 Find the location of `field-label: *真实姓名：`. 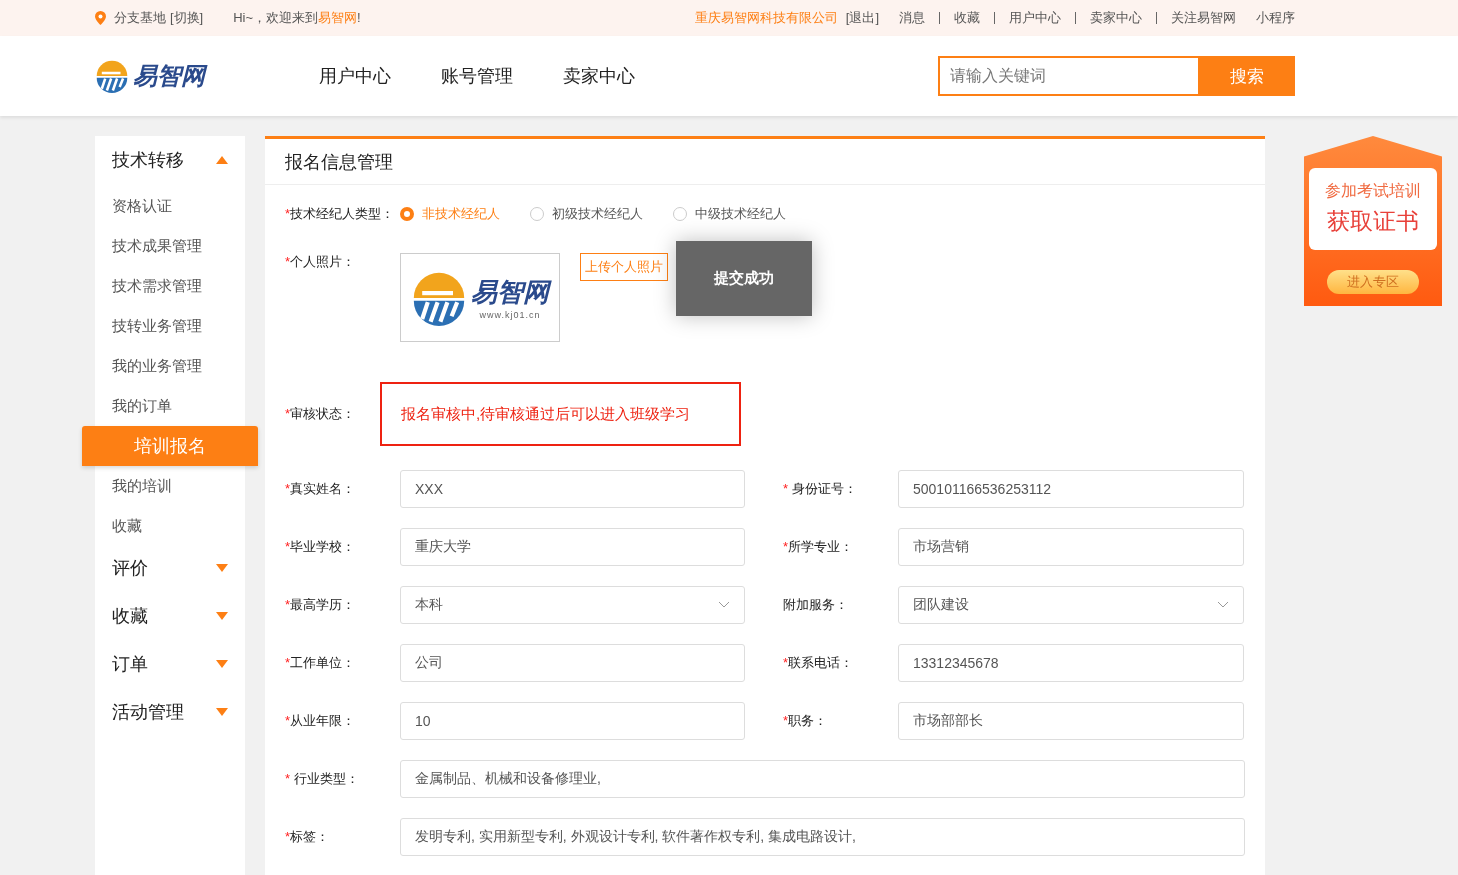

field-label: *真实姓名： is located at coordinates (321, 489).